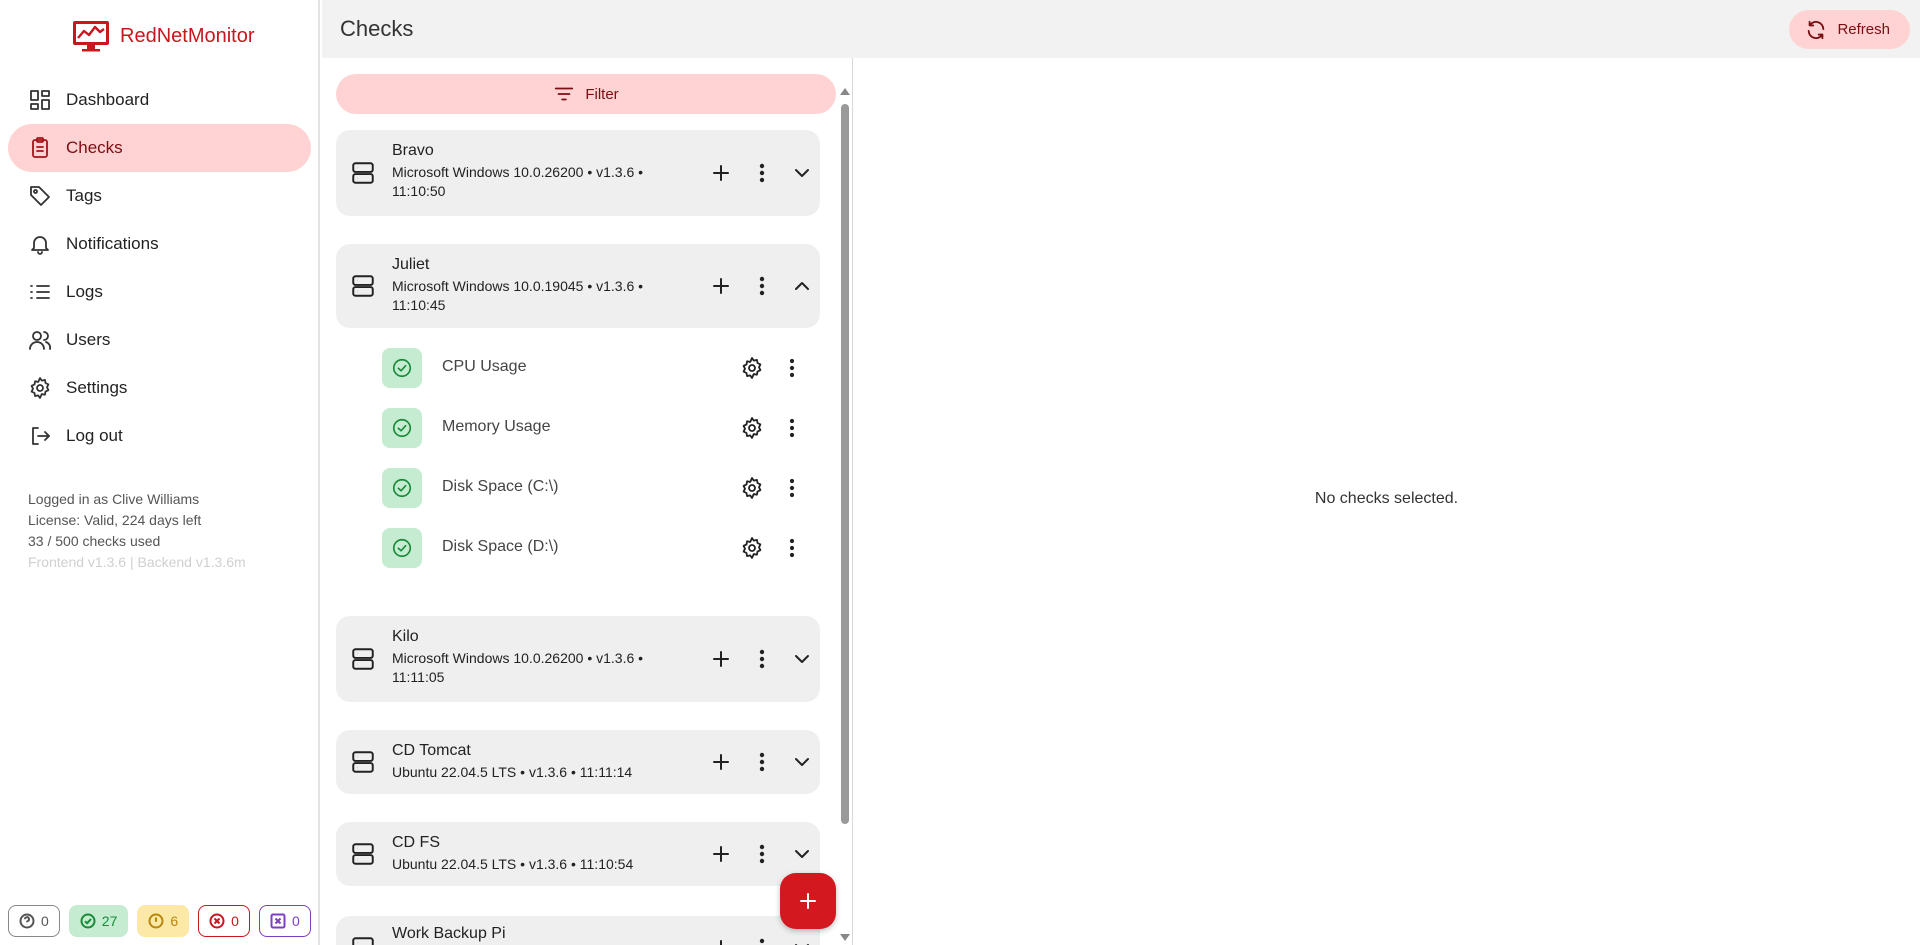 This screenshot has width=1920, height=945. Describe the element at coordinates (27, 921) in the screenshot. I see `question-icon` at that location.